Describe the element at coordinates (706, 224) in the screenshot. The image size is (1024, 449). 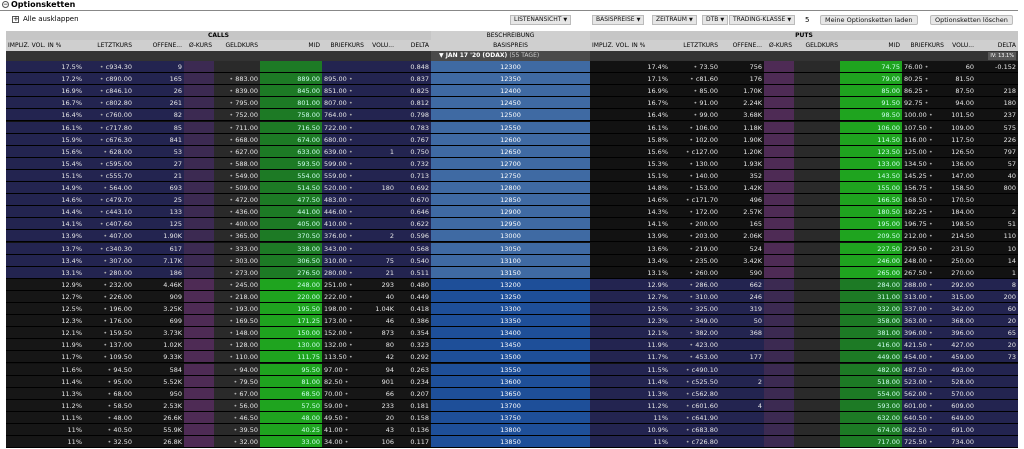
I see `put-value: 200.00` at that location.